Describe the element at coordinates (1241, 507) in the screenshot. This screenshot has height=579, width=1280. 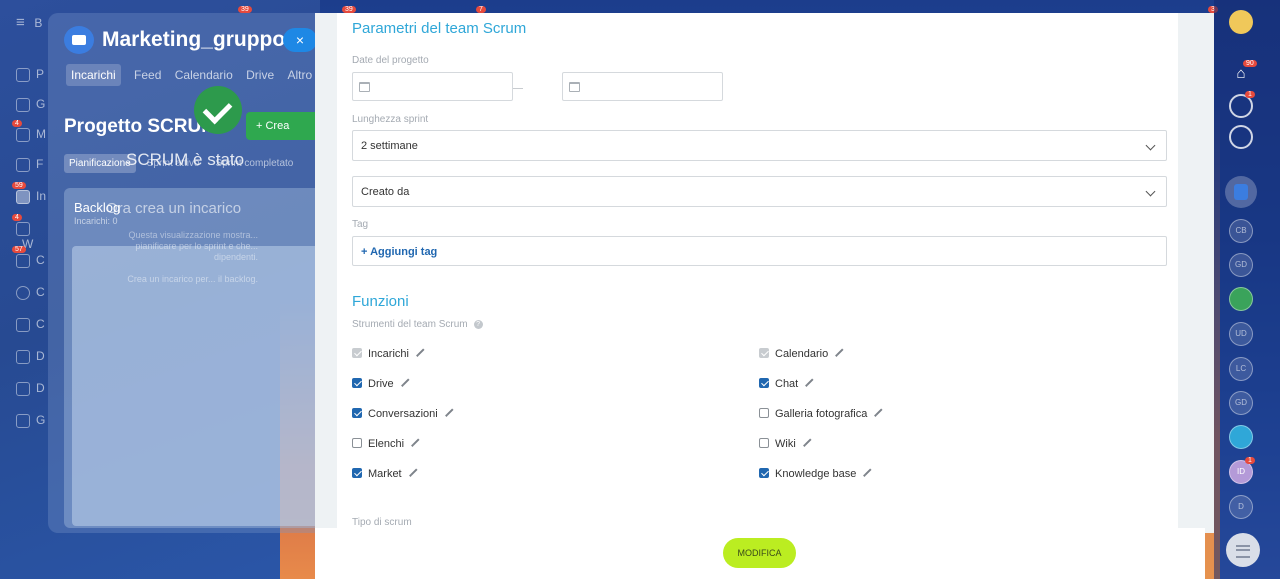
I see `contact-avatar: D` at that location.